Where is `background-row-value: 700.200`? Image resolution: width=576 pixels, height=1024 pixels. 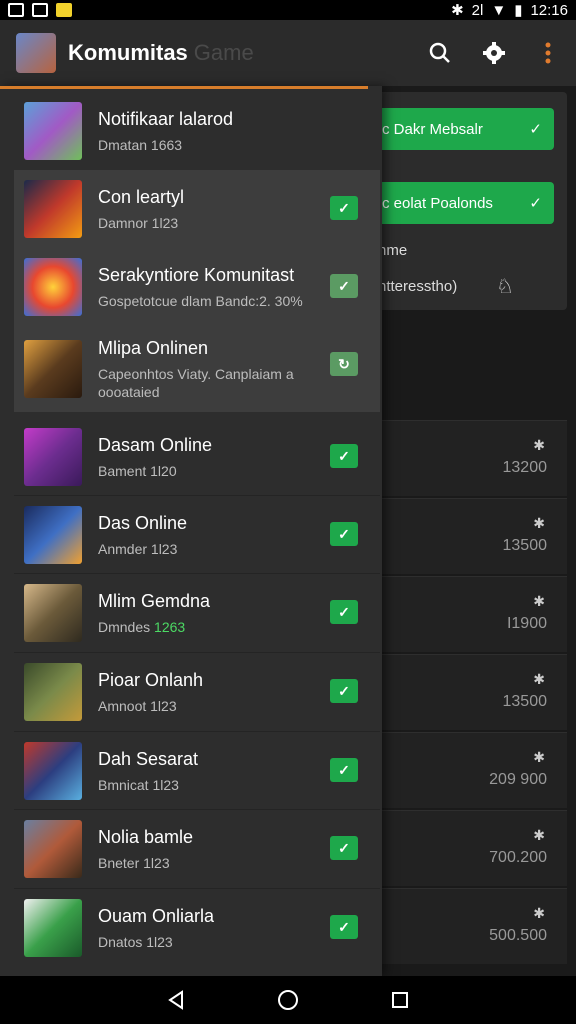
background-row-value: 700.200 is located at coordinates (518, 857).